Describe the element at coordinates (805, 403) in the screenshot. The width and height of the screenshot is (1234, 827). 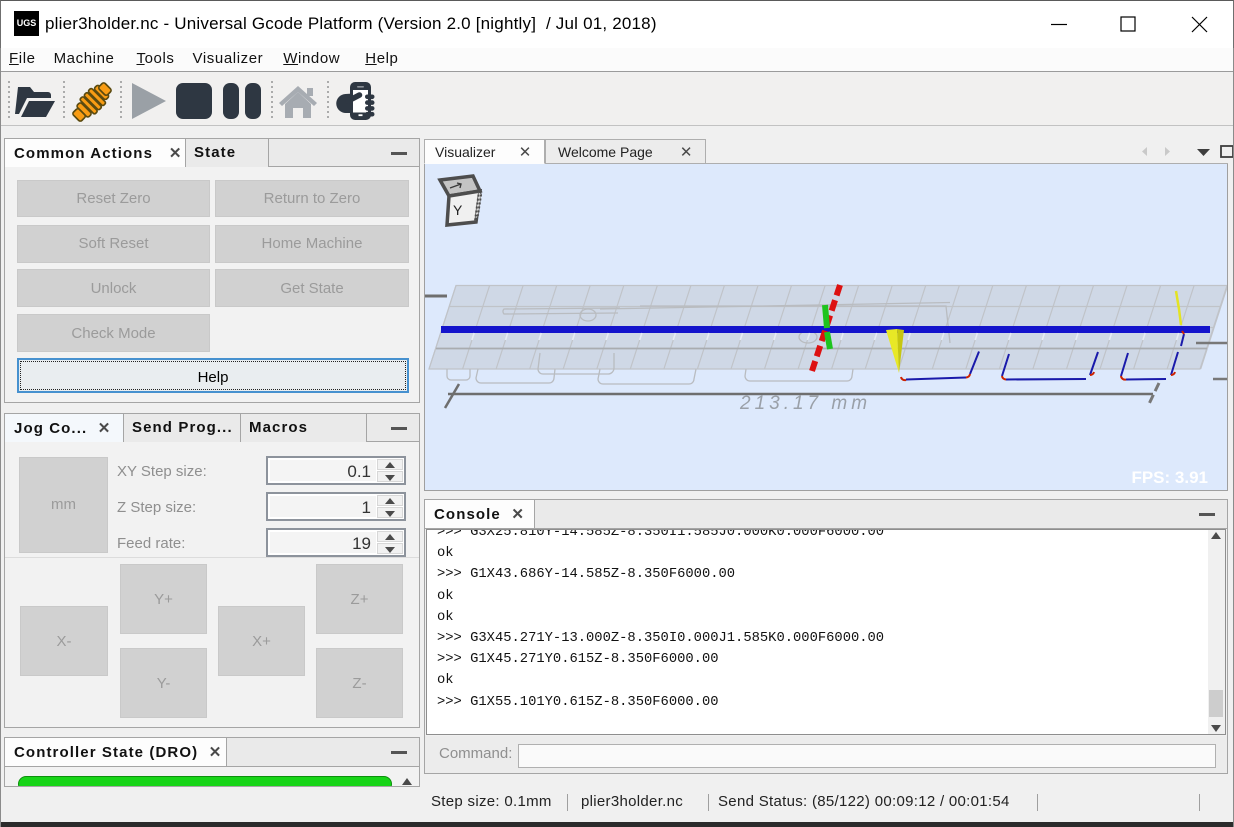
I see `svg-text: 213.17 mm` at that location.